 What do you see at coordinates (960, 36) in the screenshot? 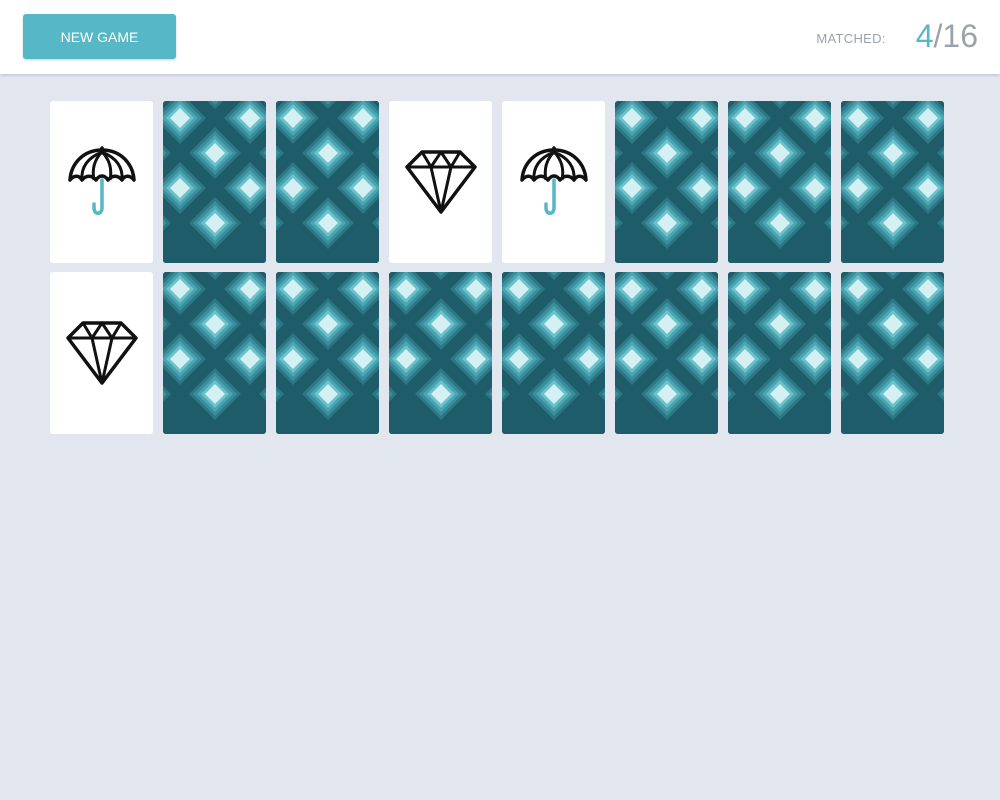
I see `total-count: 16` at bounding box center [960, 36].